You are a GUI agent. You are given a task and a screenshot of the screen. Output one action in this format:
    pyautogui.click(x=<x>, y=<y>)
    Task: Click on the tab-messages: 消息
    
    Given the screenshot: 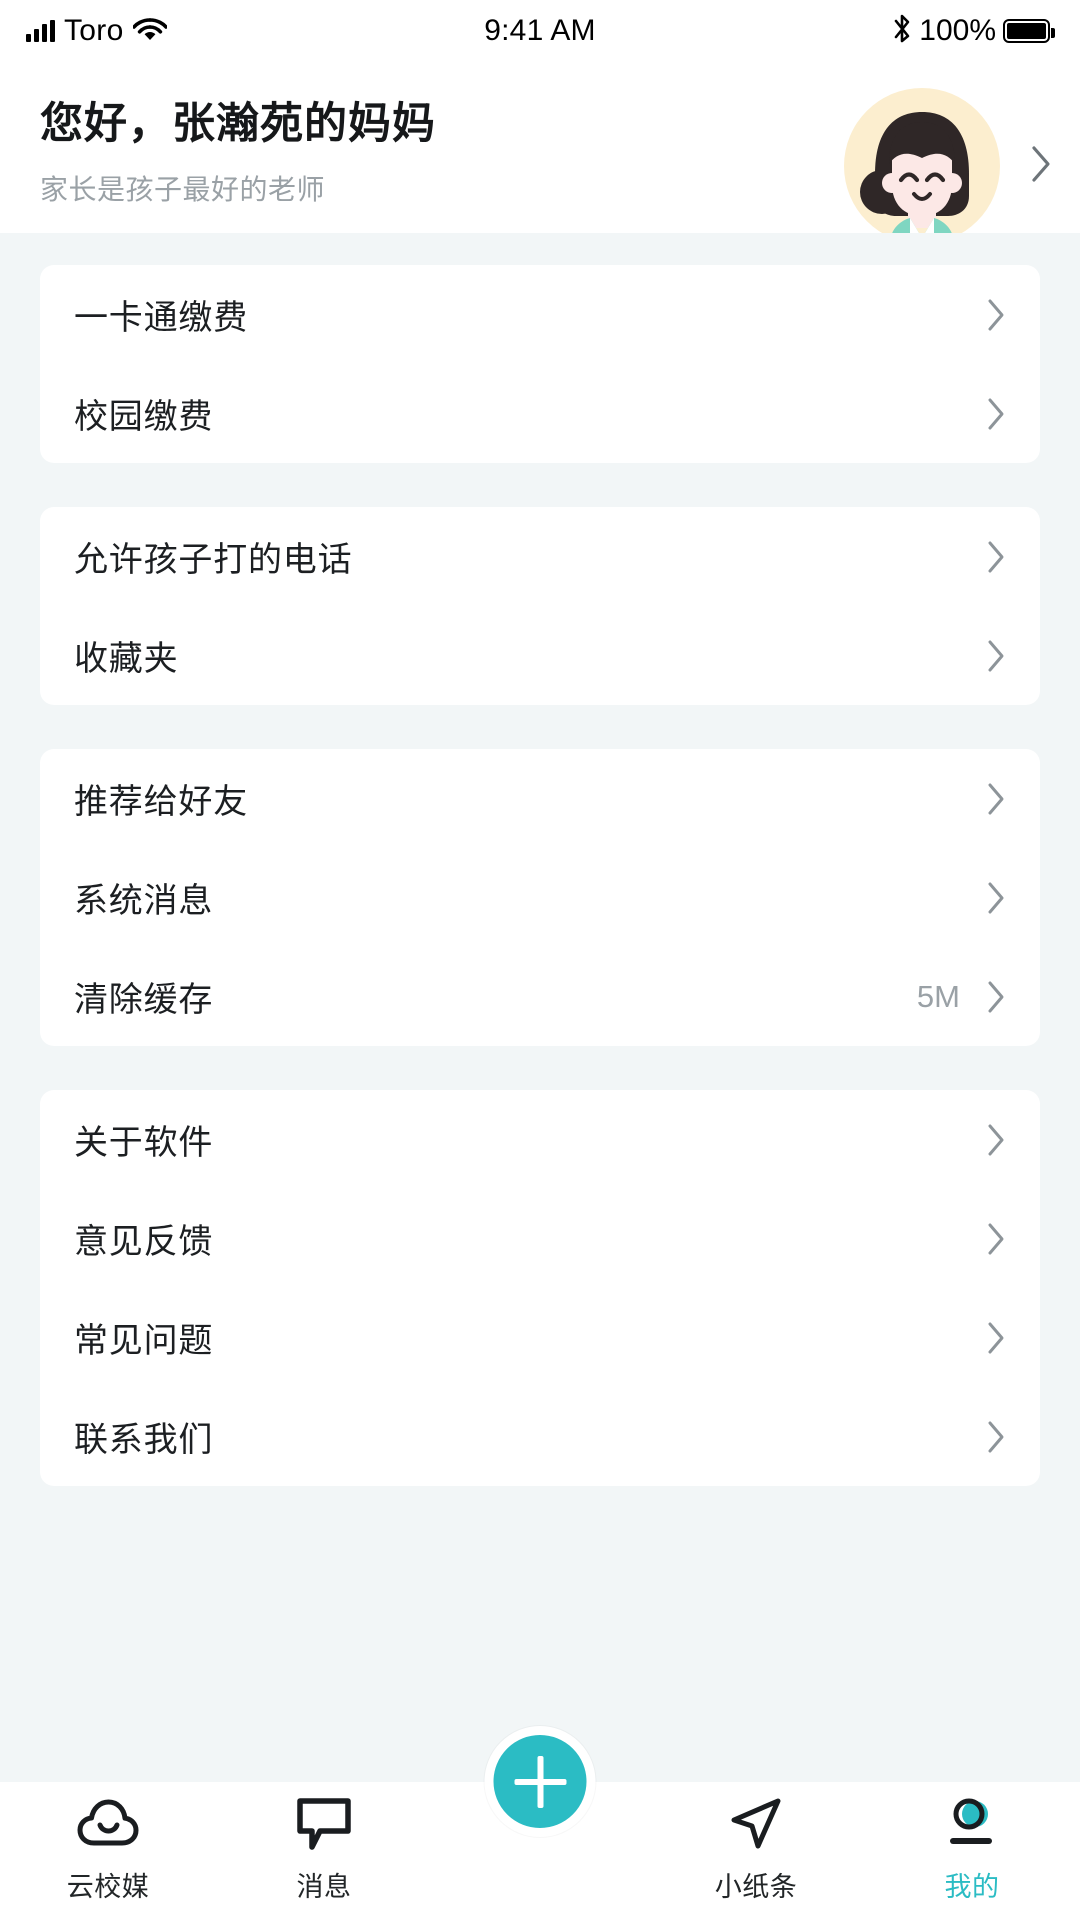 What is the action you would take?
    pyautogui.click(x=324, y=1850)
    